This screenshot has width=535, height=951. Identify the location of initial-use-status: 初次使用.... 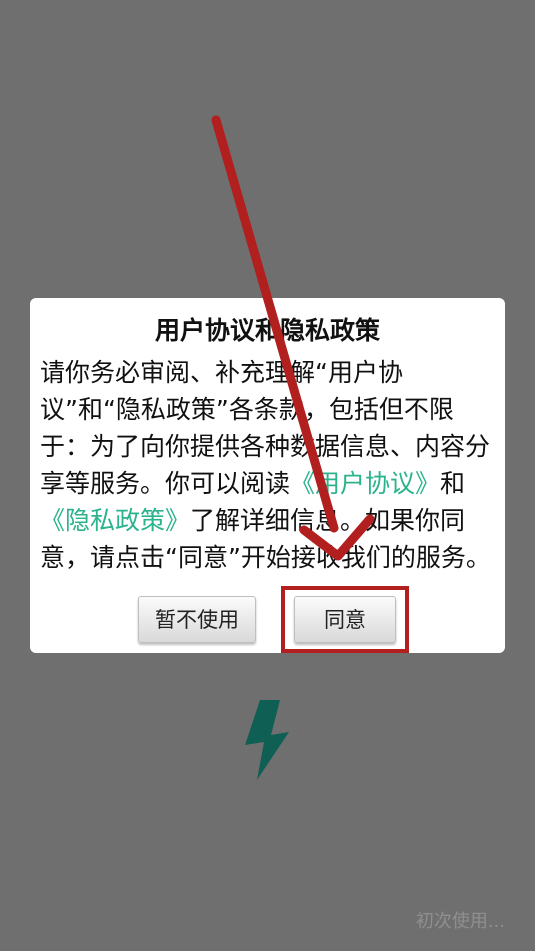
(460, 921).